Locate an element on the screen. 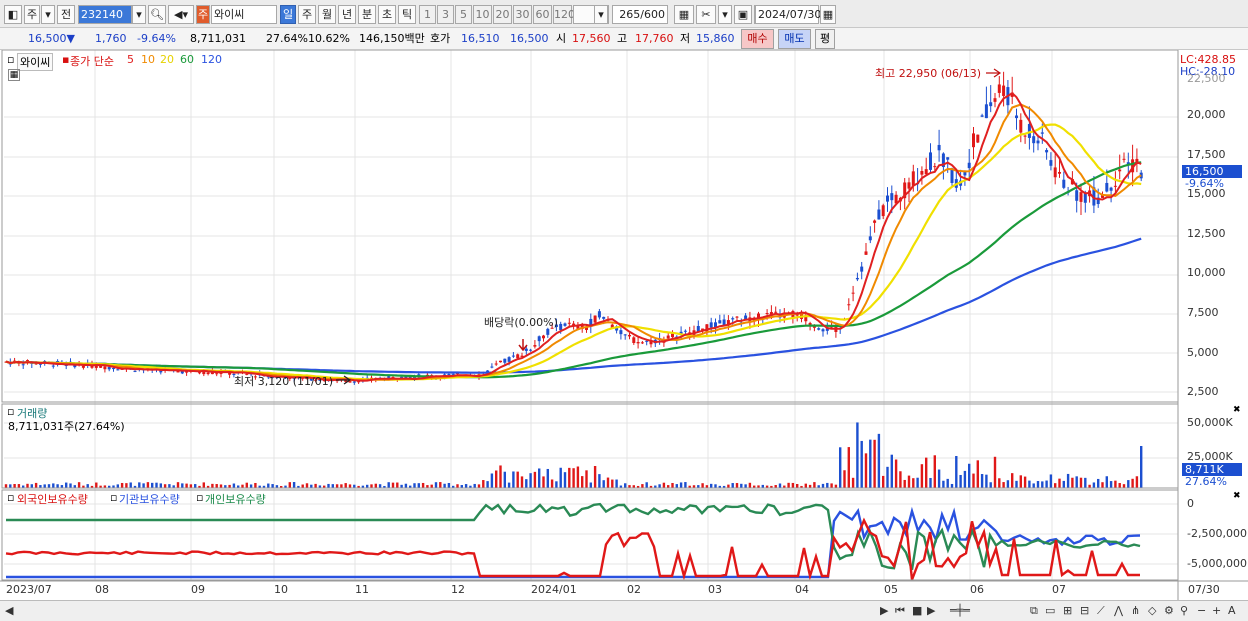 The height and width of the screenshot is (621, 1248). price-panel-stock-label: 와이씨 is located at coordinates (35, 62).